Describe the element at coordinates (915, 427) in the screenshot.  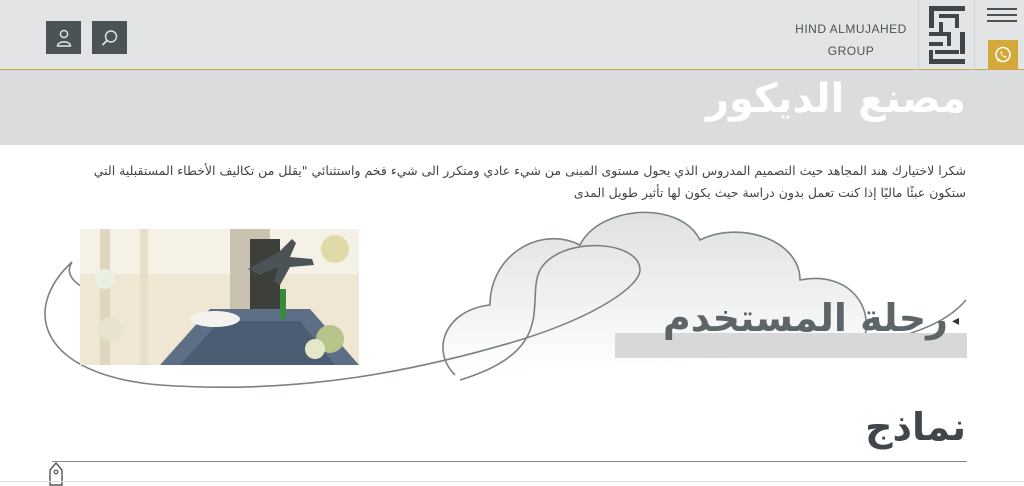
I see `samples-section-title: نماذج` at that location.